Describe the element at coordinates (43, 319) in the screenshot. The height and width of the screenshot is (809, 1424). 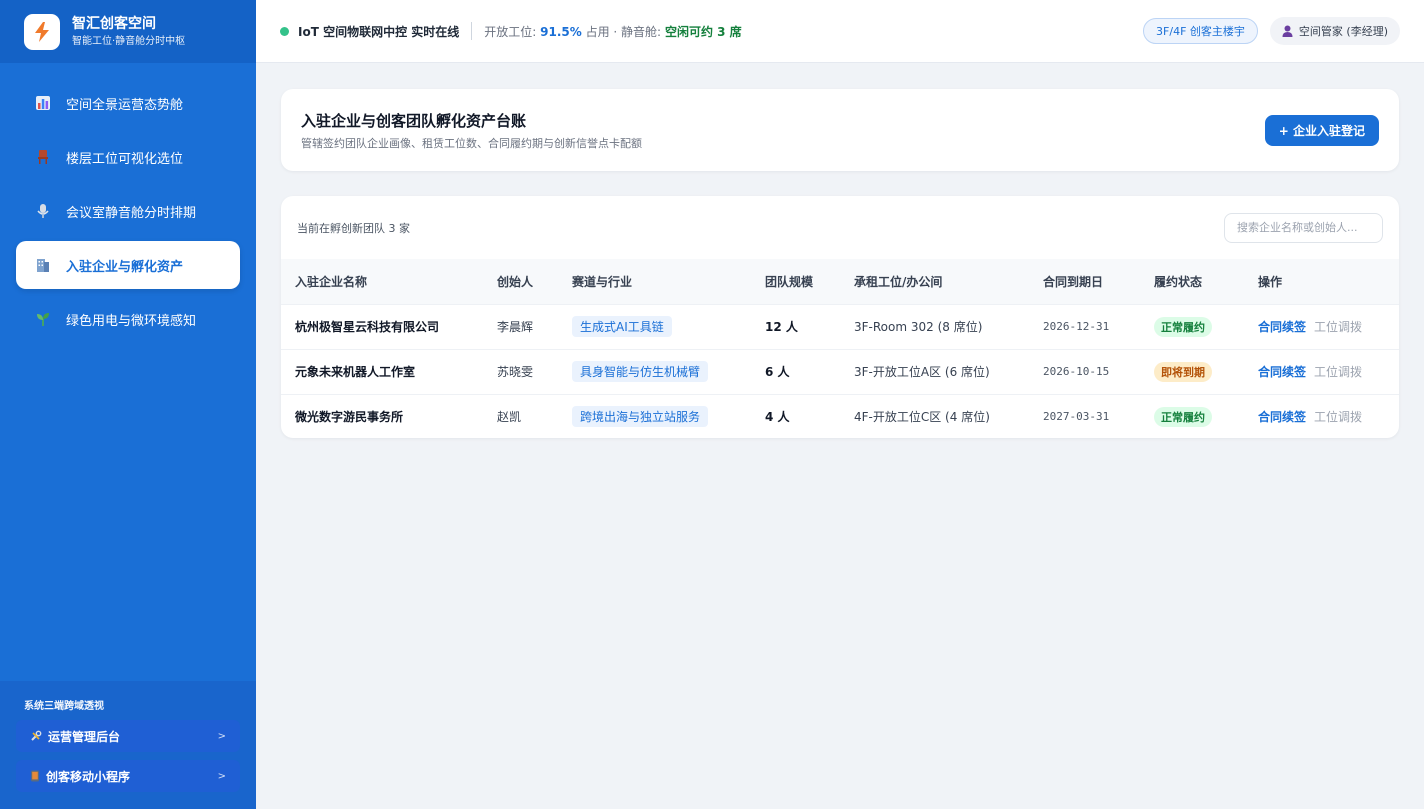
I see `seedling-icon` at that location.